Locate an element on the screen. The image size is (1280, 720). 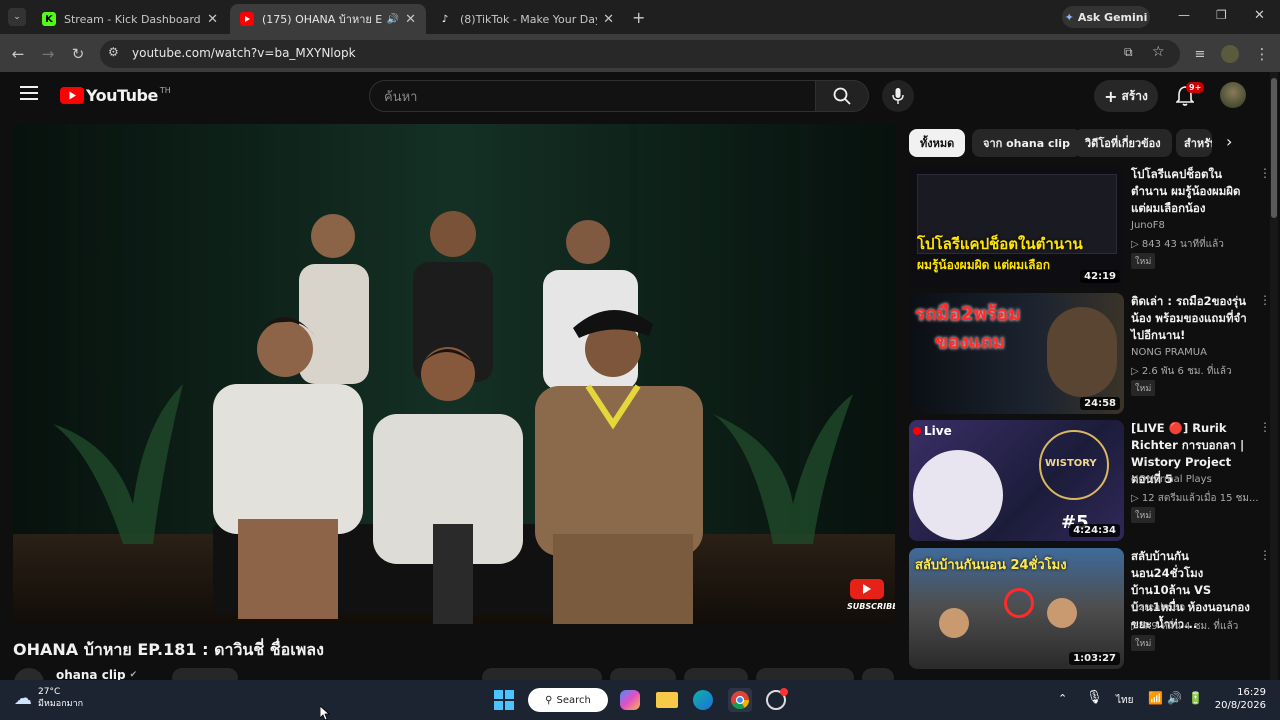
url-text: youtube.com/watch?v=ba_MXYNlopk is located at coordinates (244, 53).